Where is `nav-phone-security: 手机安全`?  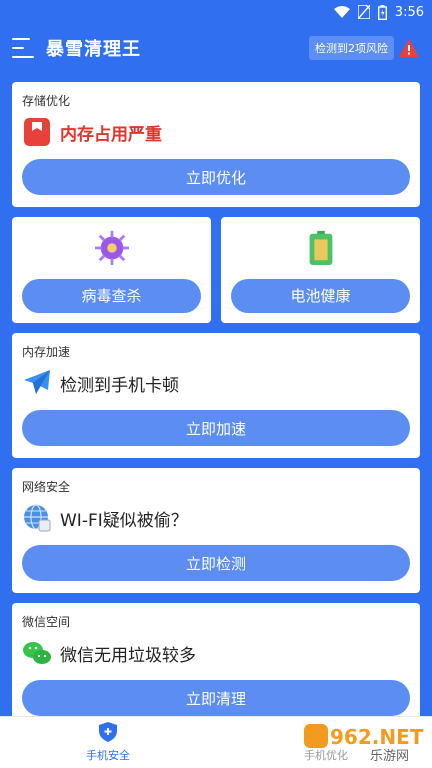
nav-phone-security: 手机安全 is located at coordinates (108, 742).